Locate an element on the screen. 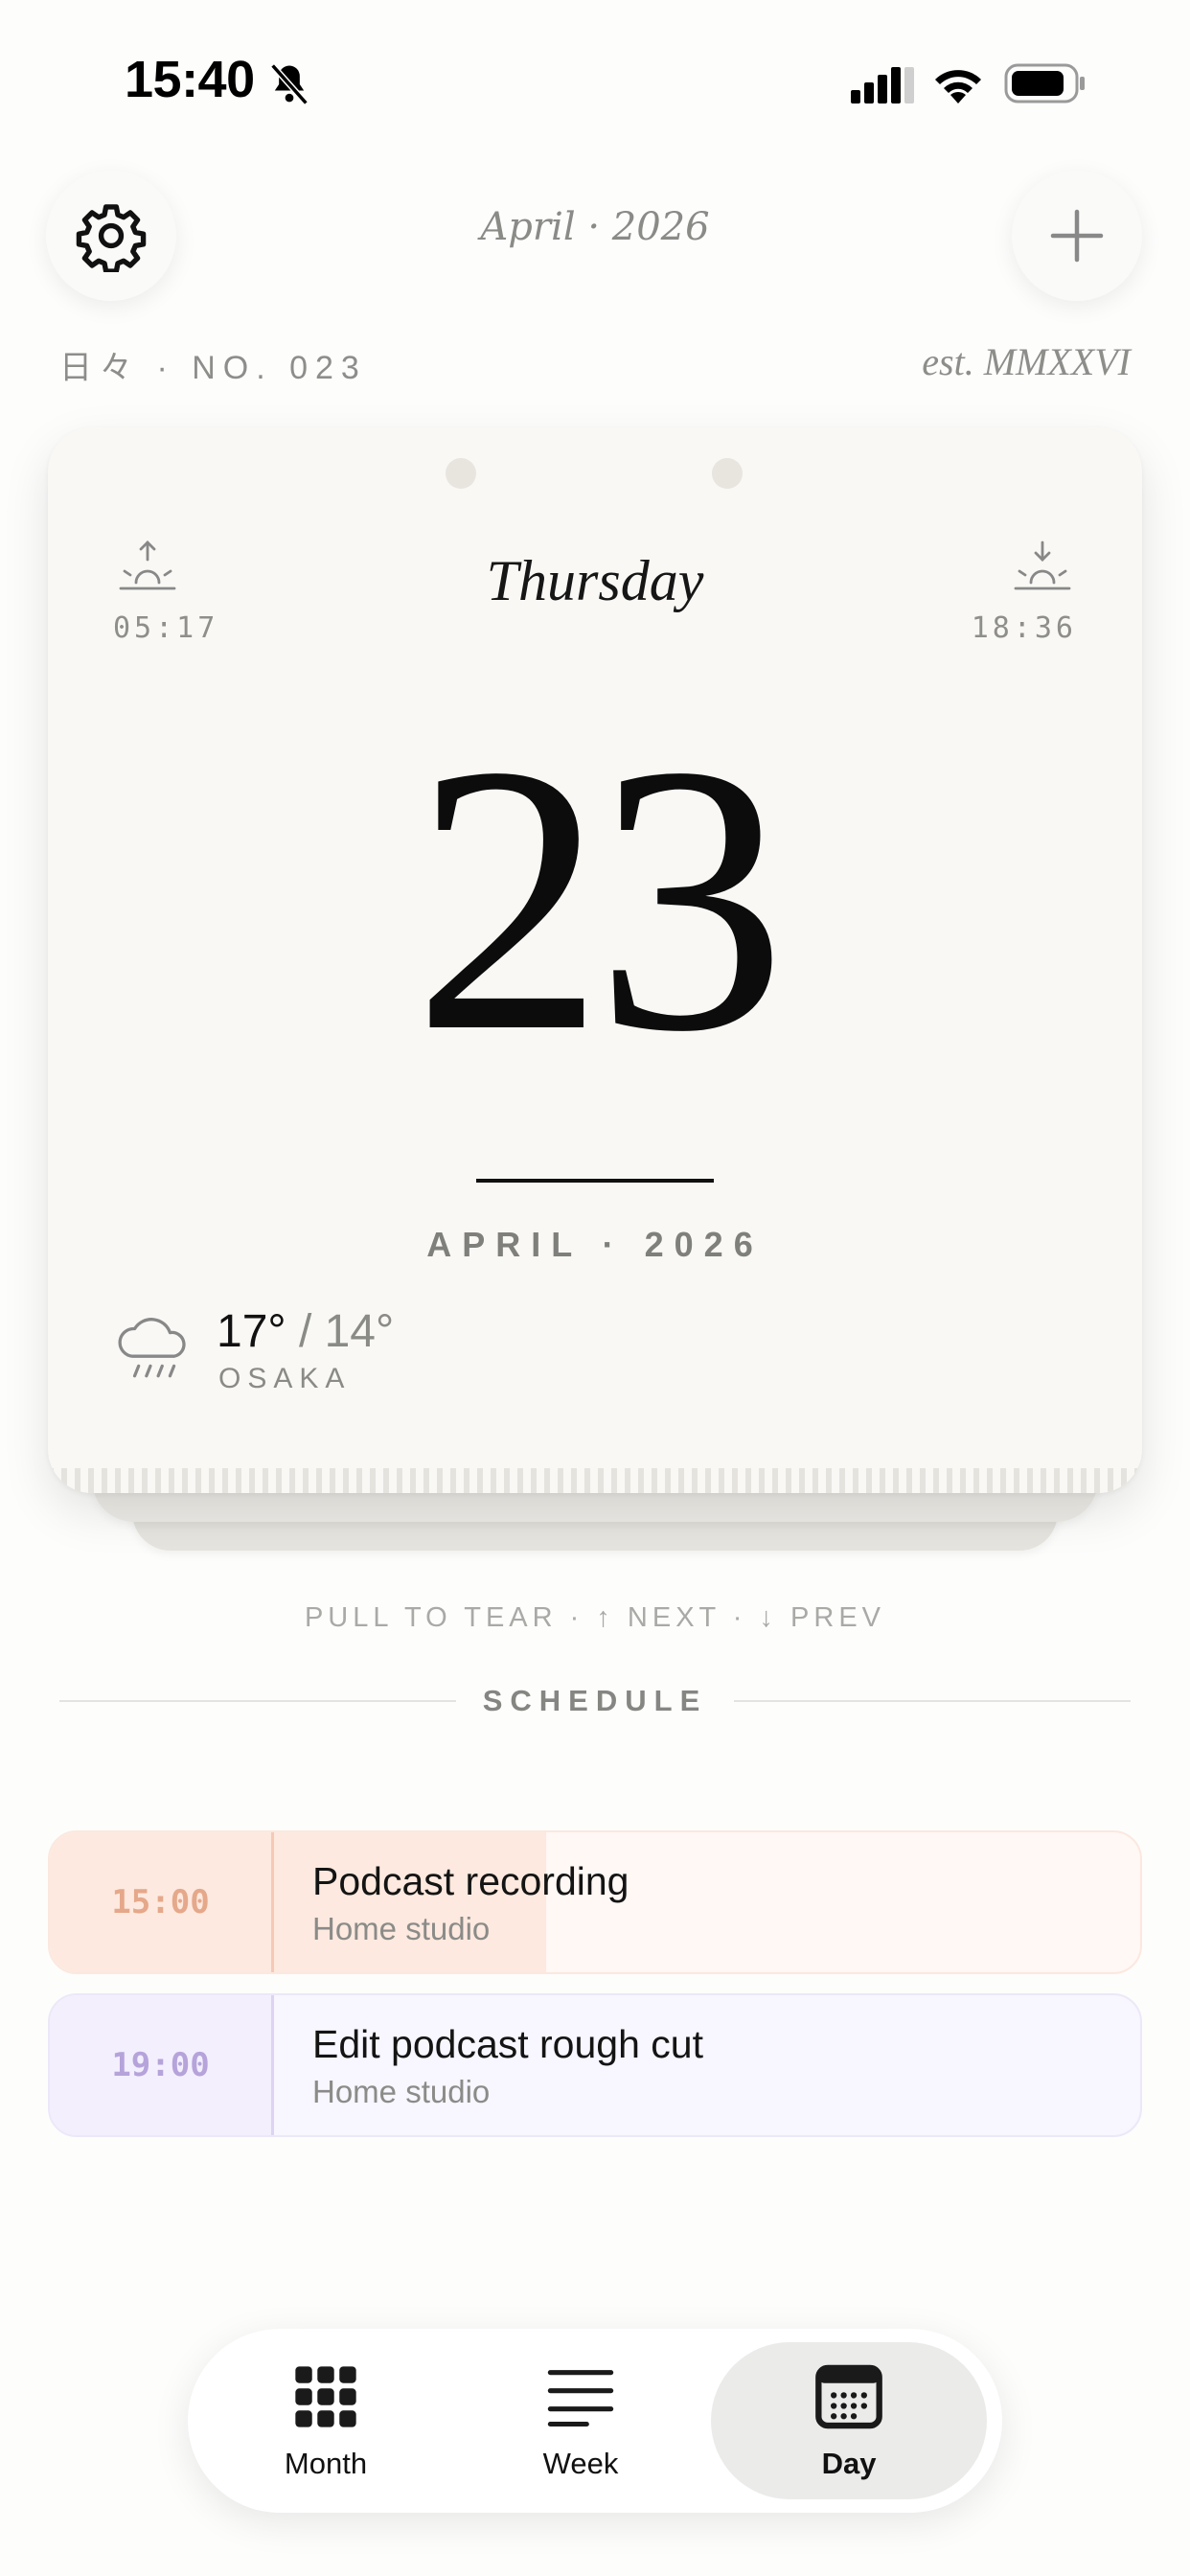 This screenshot has width=1190, height=2576. tear-hint: PULL TO TEAR · ↑ NEXT · ↓ PREV is located at coordinates (595, 1617).